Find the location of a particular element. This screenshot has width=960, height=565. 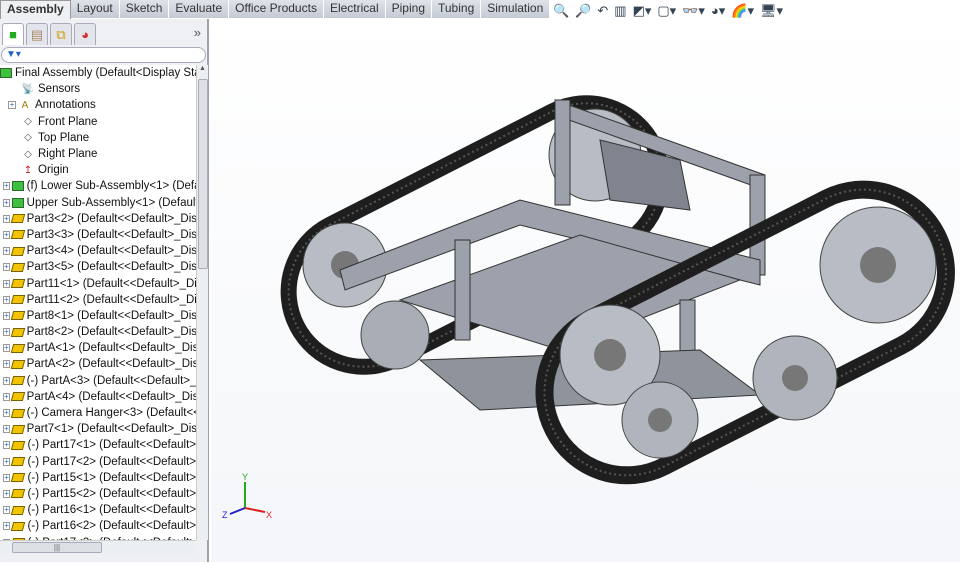

tab-piping: Piping is located at coordinates (408, 9).